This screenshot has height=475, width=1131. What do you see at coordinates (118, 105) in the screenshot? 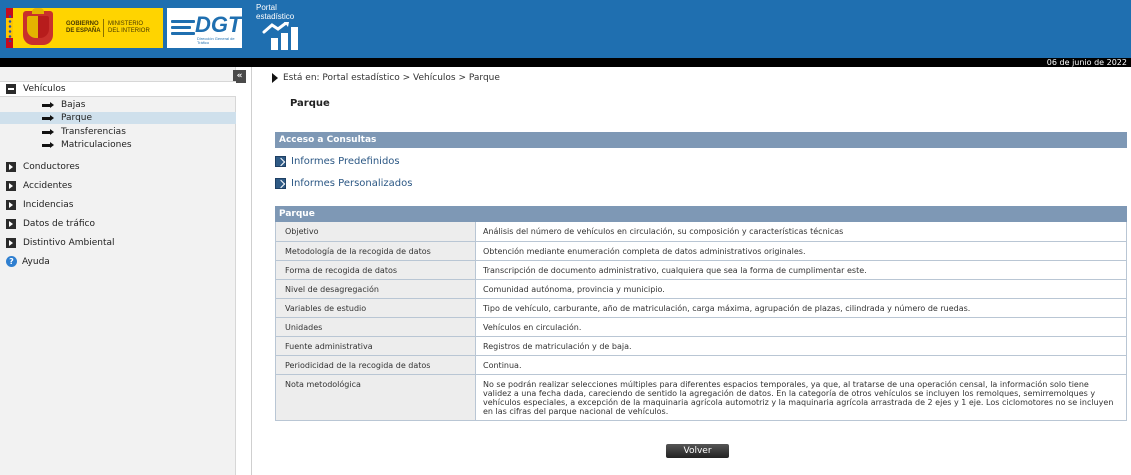
I see `sidebar-item-bajas: Bajas` at bounding box center [118, 105].